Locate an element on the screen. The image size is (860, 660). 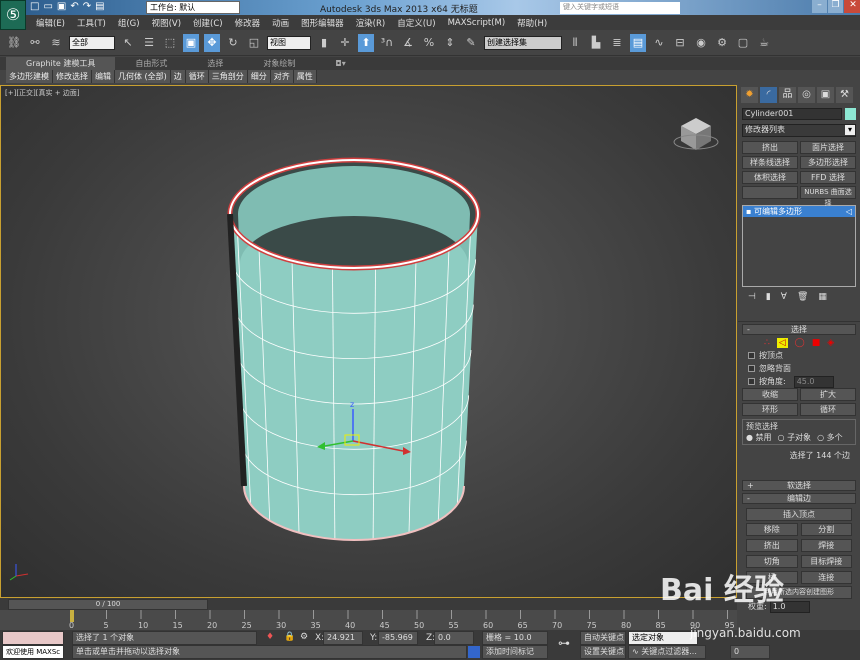
menu-rendering: 渲染(R) is located at coordinates (371, 23).